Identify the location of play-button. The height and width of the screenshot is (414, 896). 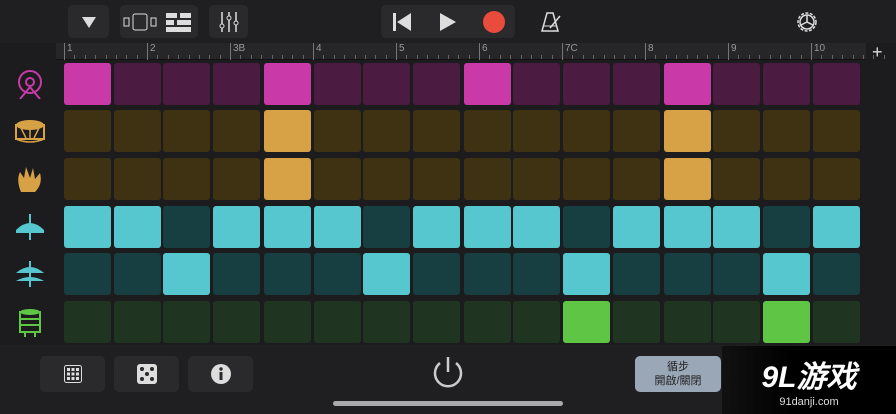
(447, 21).